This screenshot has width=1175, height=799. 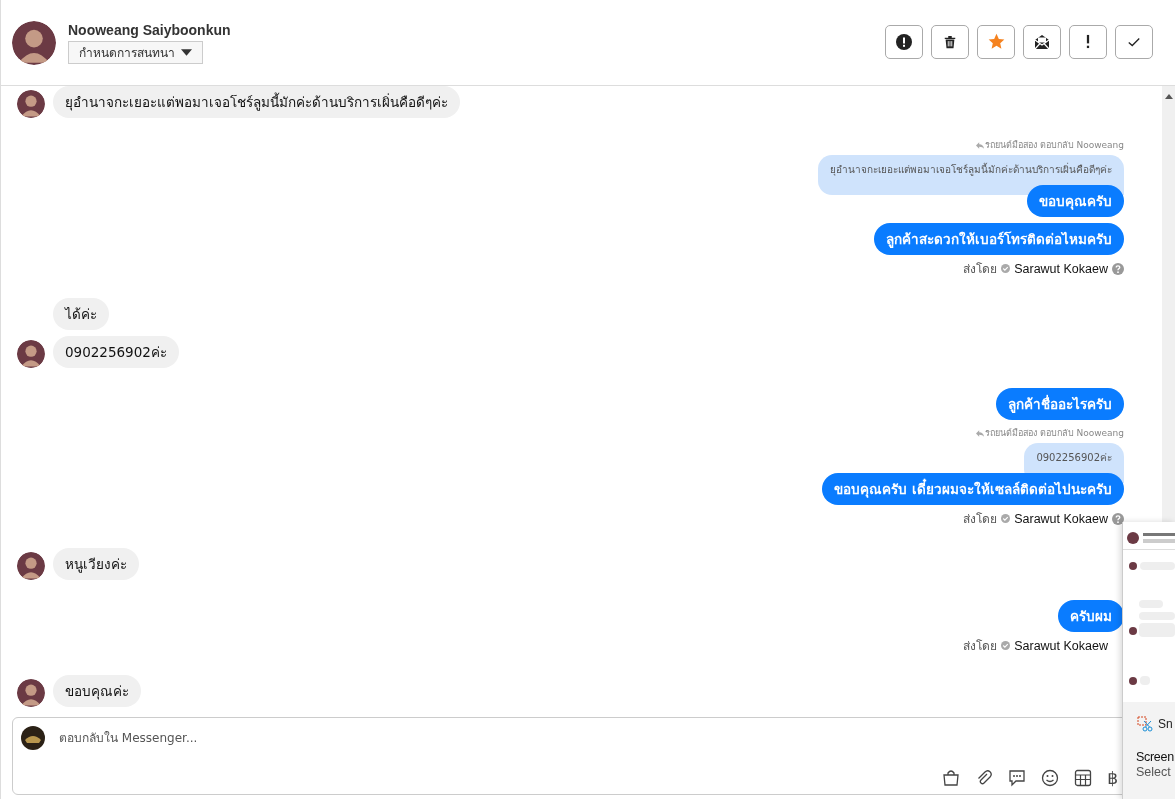 What do you see at coordinates (999, 239) in the screenshot?
I see `outgoing-message: ลูกค้าสะดวกให้เบอร์โทรติดต่อไหมครับ` at bounding box center [999, 239].